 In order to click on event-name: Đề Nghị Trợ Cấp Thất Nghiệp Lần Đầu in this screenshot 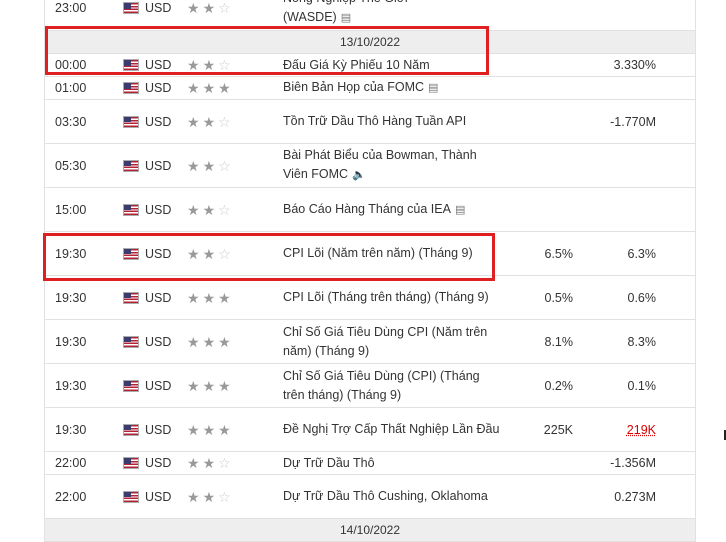, I will do `click(393, 429)`.